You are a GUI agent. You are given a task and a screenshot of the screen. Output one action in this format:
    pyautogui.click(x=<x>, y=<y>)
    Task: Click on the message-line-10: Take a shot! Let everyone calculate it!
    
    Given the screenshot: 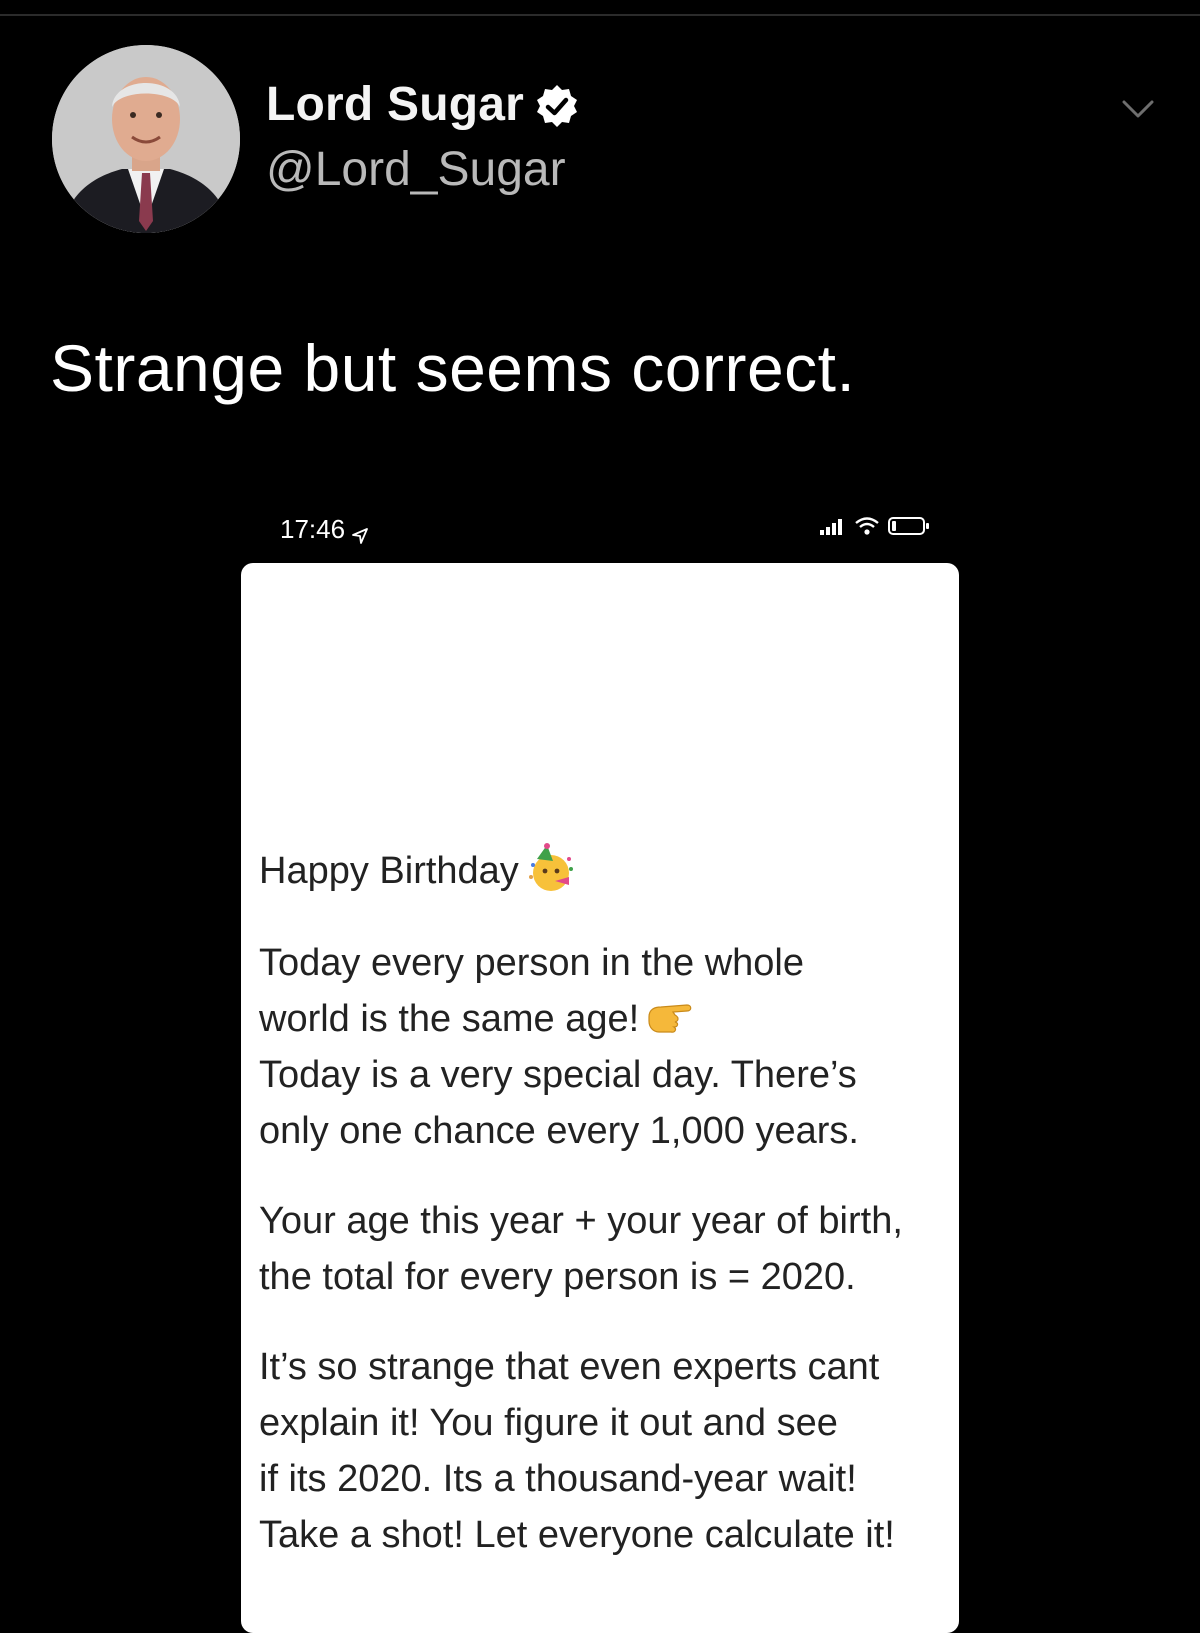 What is the action you would take?
    pyautogui.click(x=577, y=1535)
    